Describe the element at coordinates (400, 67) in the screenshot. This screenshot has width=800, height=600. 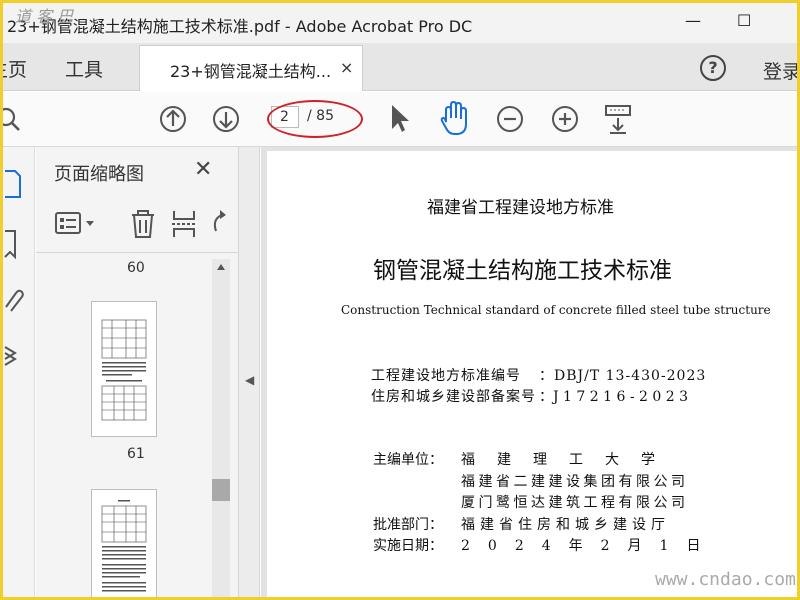
I see `menu-bar: 主页 工具 ? 登录` at that location.